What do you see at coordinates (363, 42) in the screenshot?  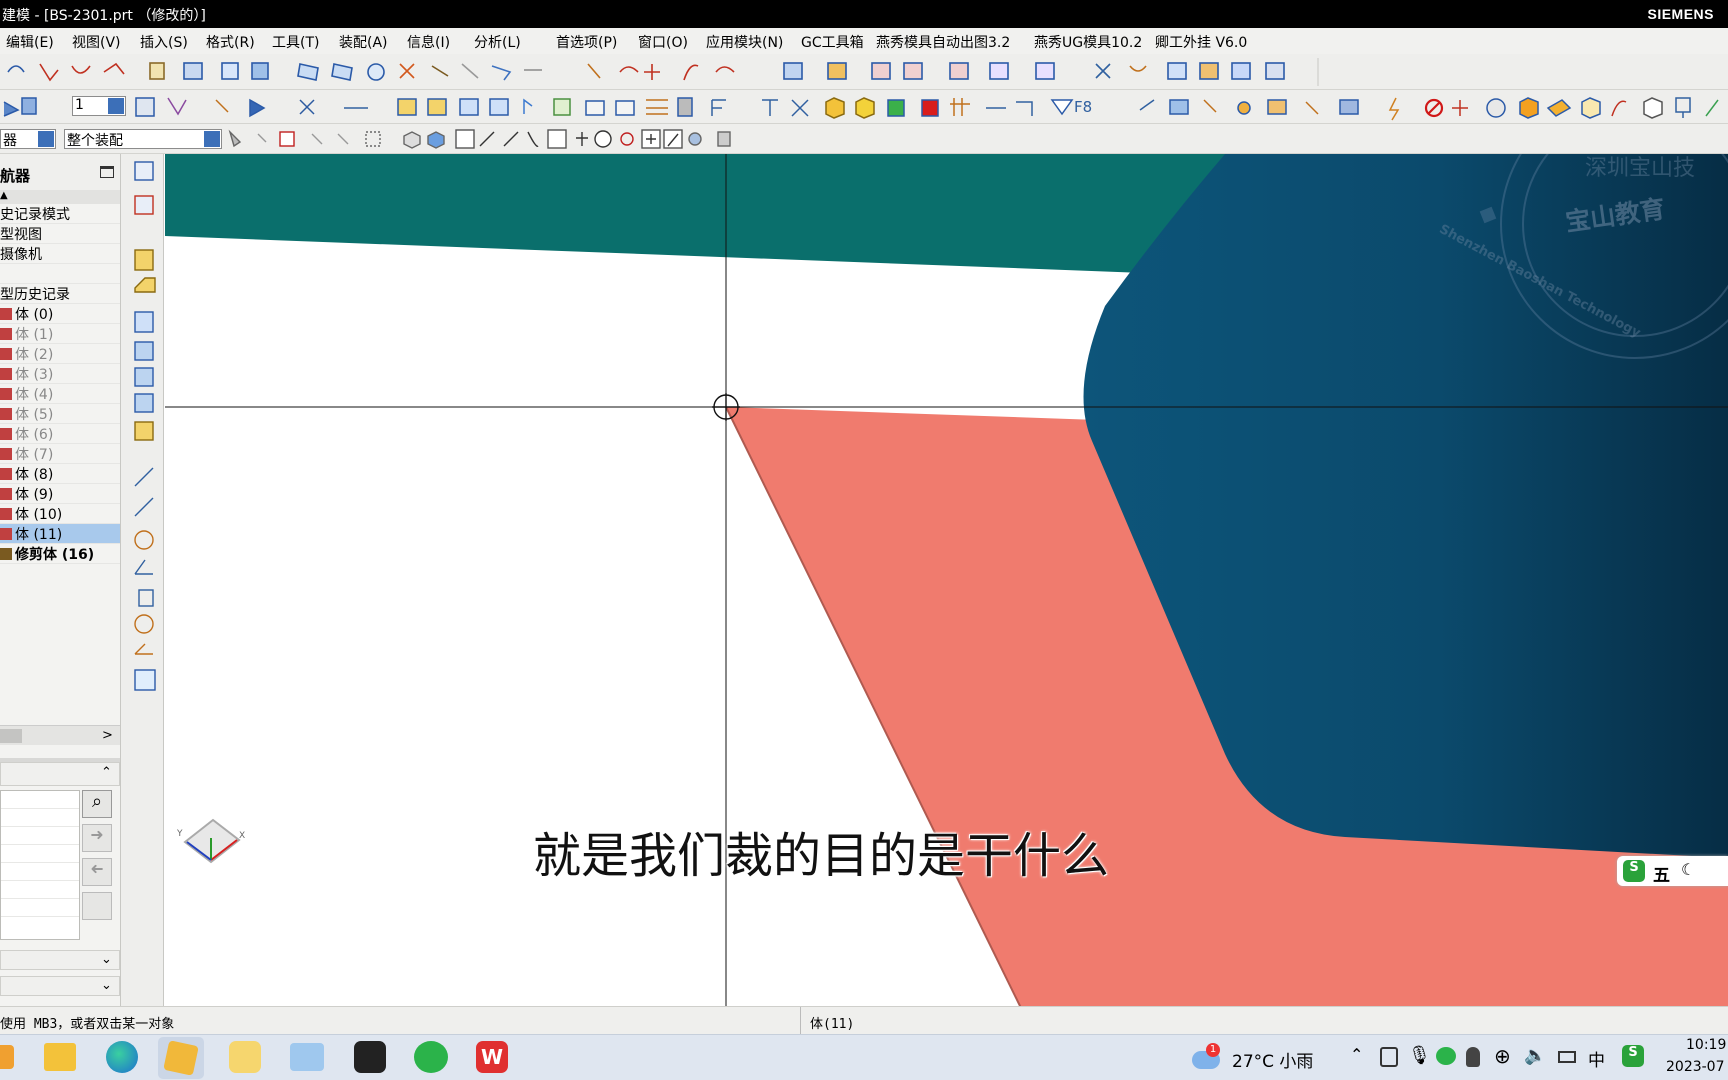 I see `menu-assembly: 装配(A)` at bounding box center [363, 42].